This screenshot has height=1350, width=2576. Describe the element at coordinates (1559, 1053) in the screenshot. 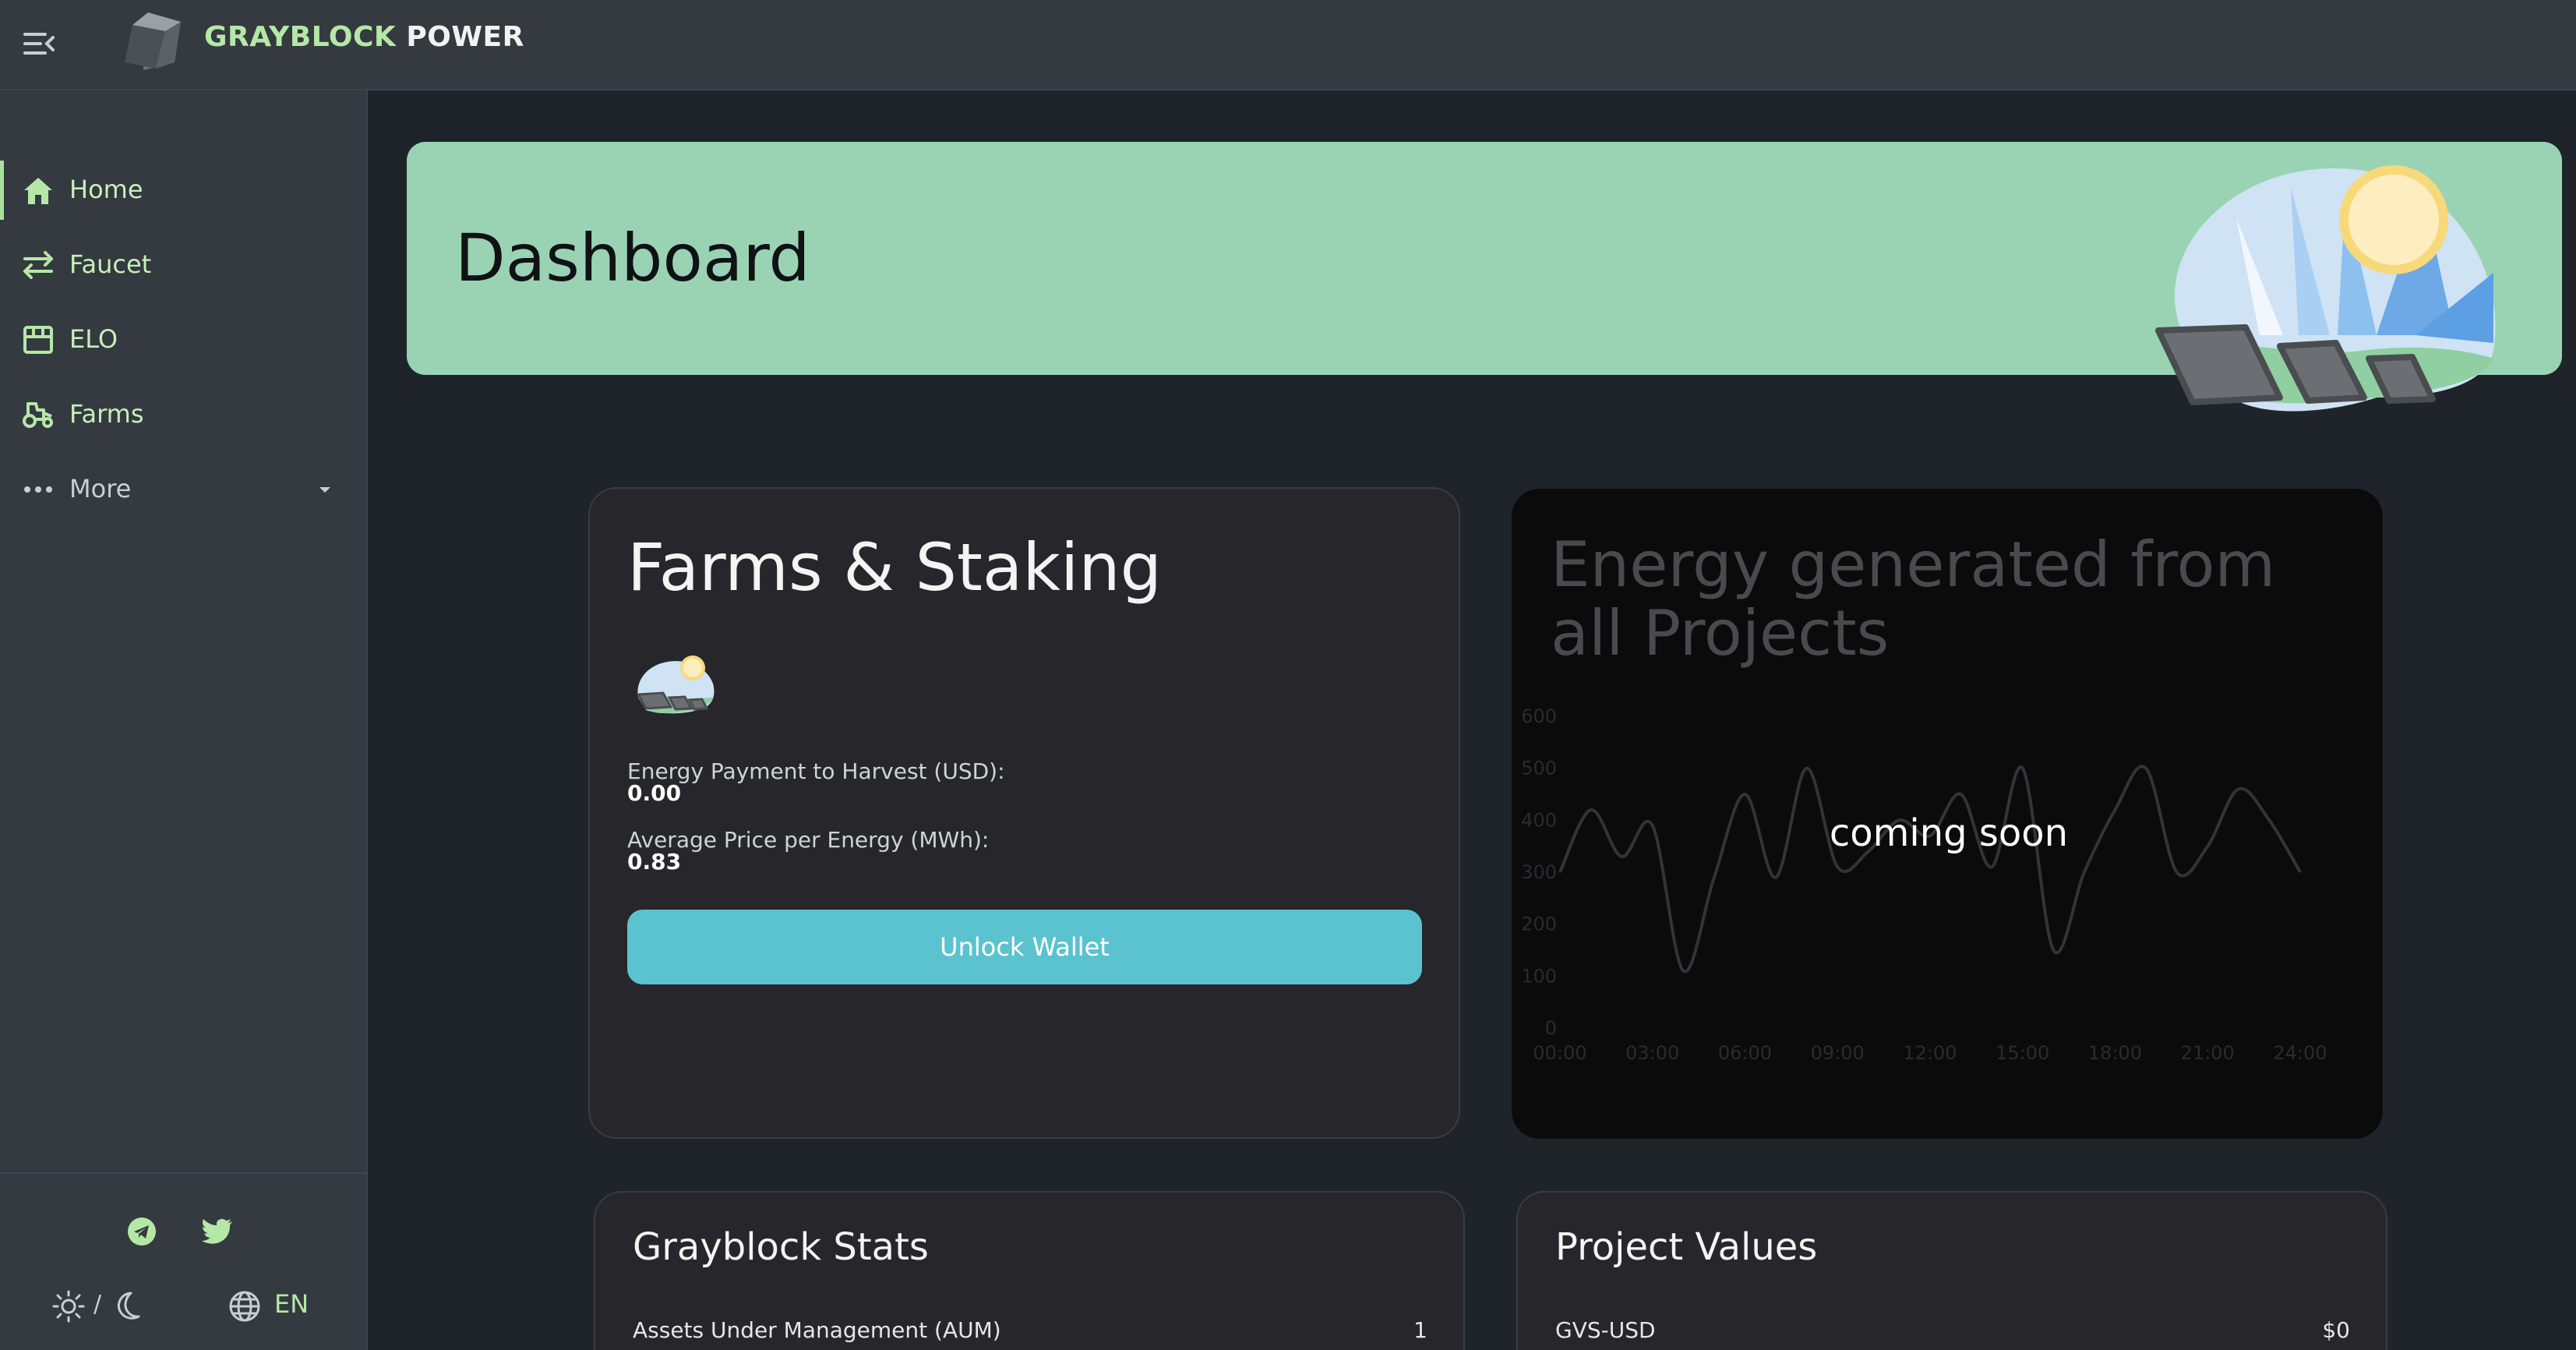

I see `x-tick-label: 00:00` at that location.